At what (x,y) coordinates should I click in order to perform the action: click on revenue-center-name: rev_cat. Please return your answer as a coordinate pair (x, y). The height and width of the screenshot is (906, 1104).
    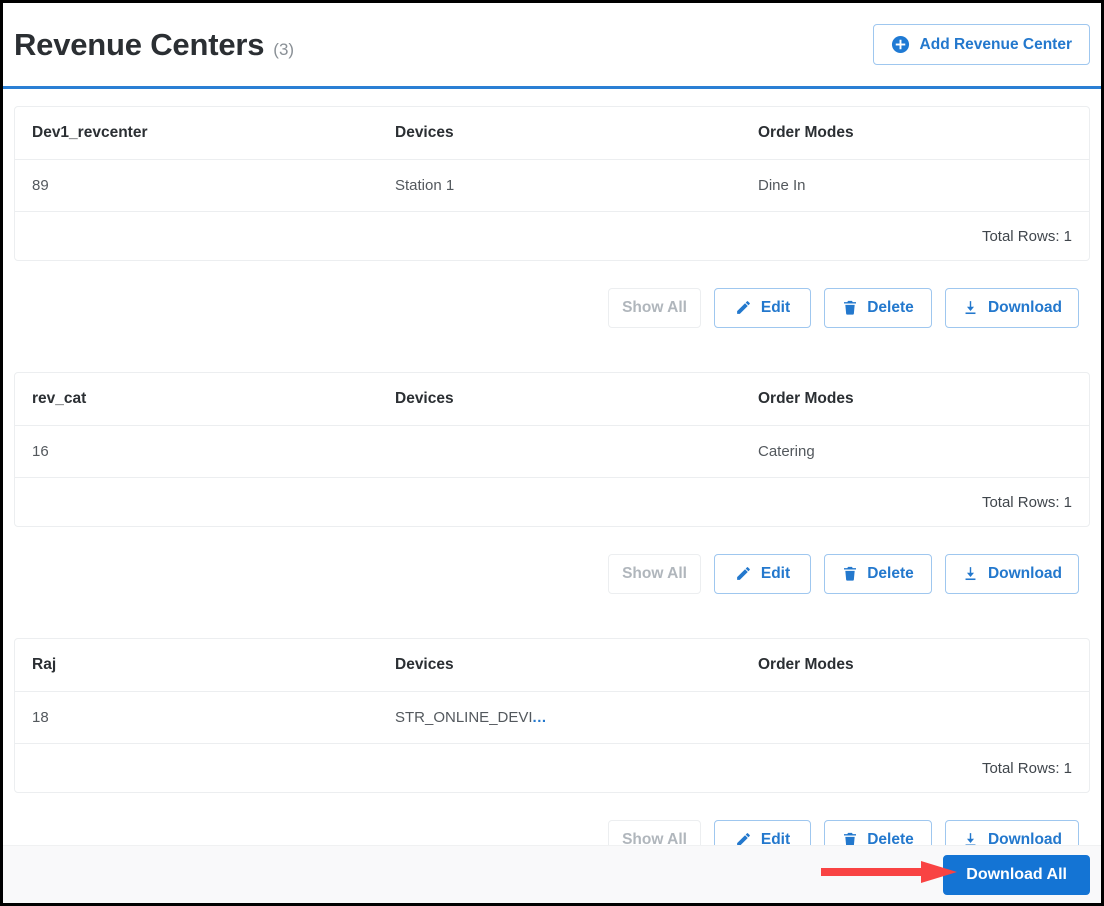
    Looking at the image, I should click on (59, 398).